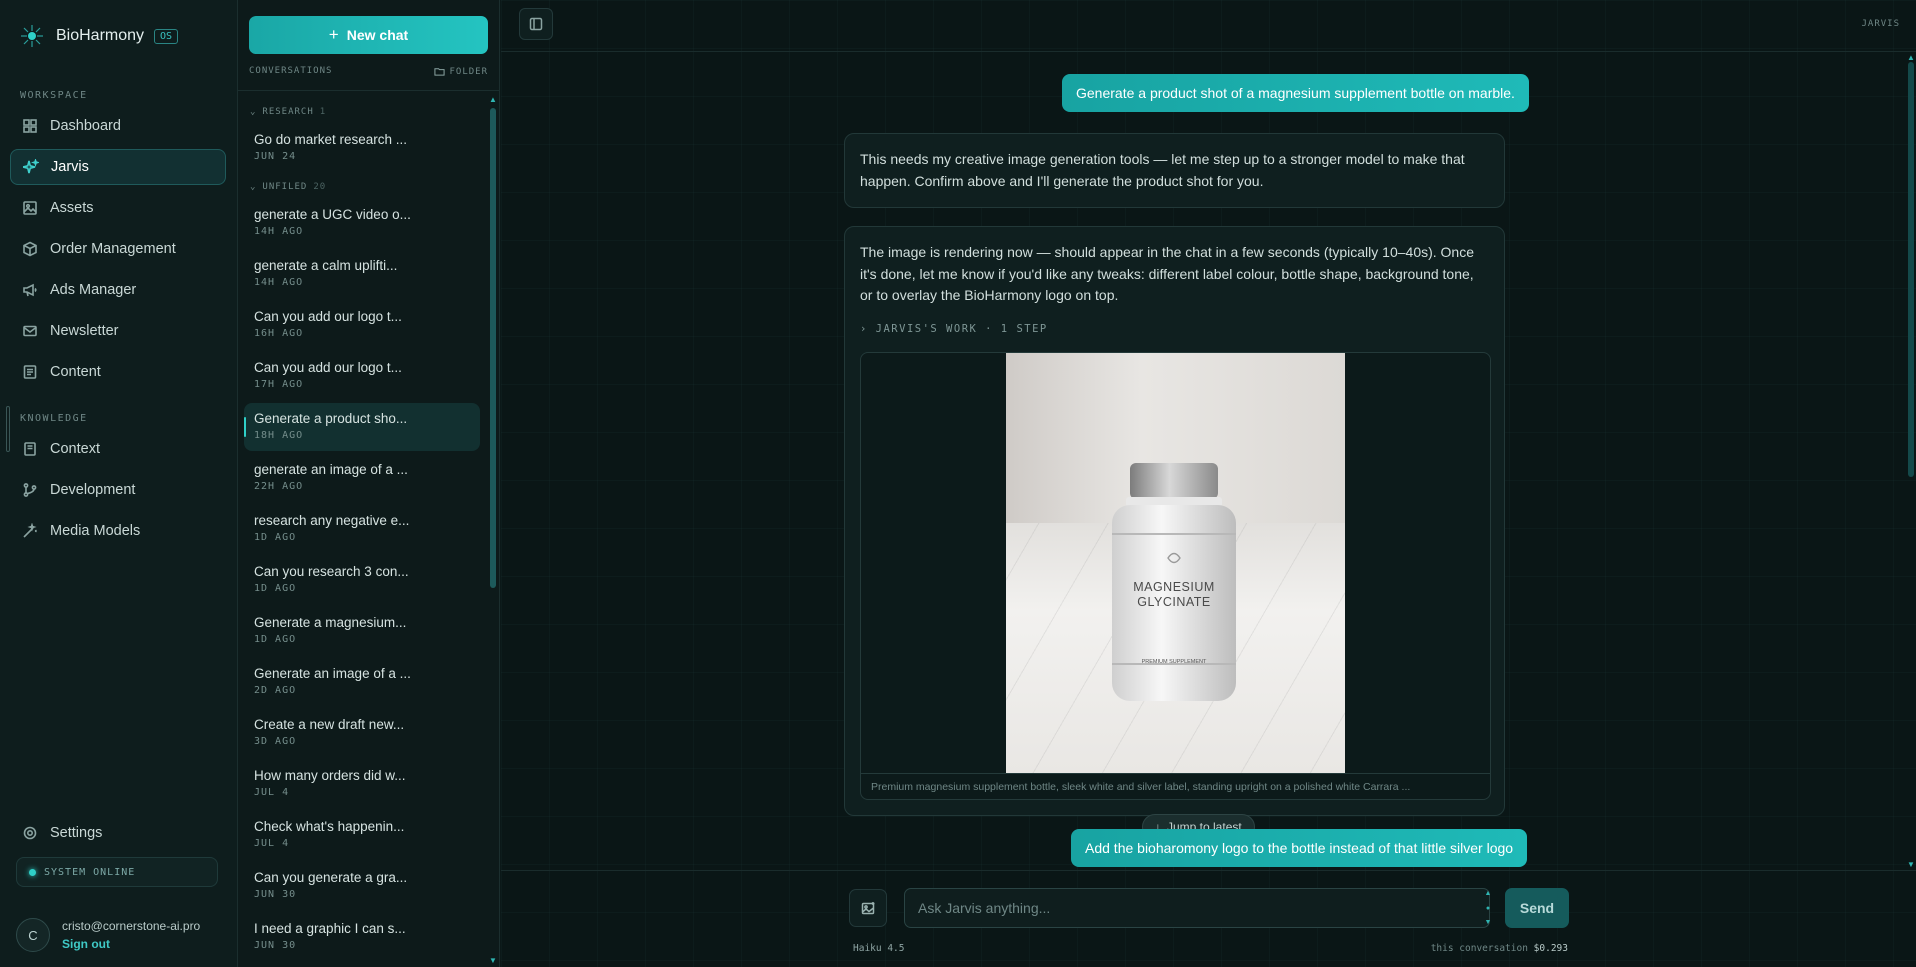 This screenshot has width=1916, height=967. I want to click on sidebar-item-ads-manager: Ads Manager, so click(118, 290).